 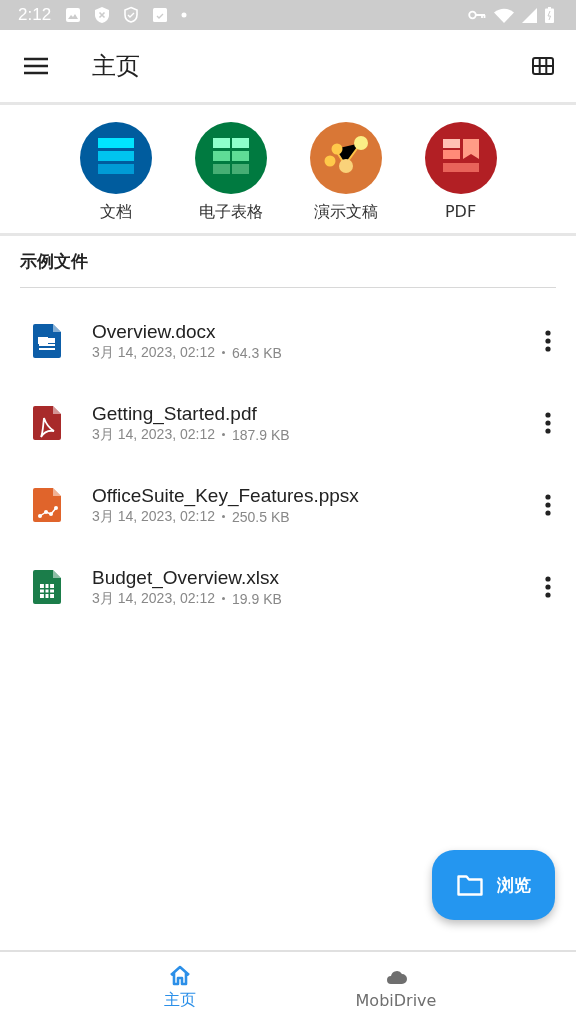 What do you see at coordinates (345, 212) in the screenshot?
I see `quick-action-label: 演示文稿` at bounding box center [345, 212].